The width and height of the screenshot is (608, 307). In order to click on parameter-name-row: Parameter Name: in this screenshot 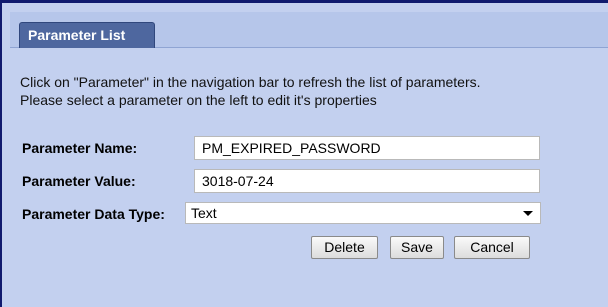, I will do `click(279, 148)`.